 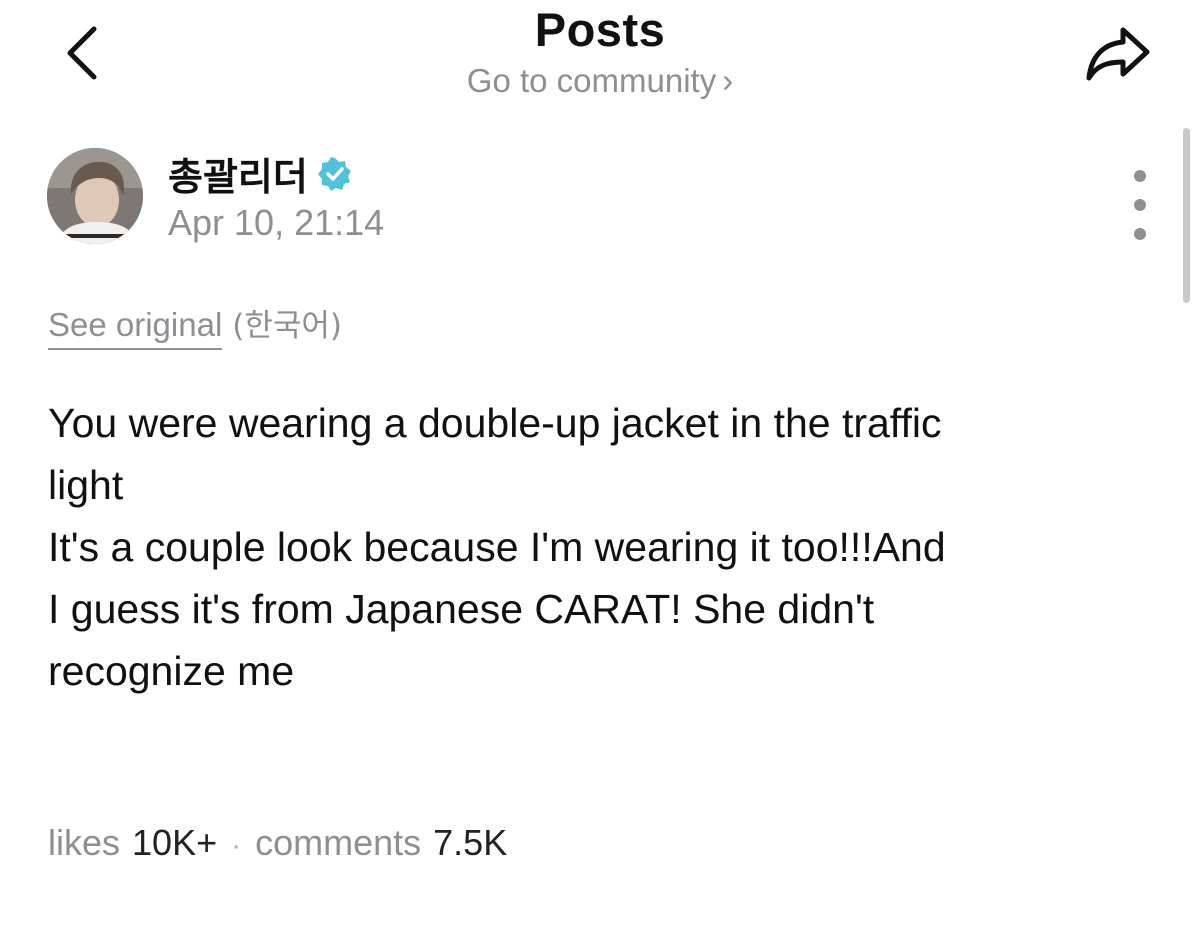 I want to click on community-link-label: Go to community, so click(x=591, y=80).